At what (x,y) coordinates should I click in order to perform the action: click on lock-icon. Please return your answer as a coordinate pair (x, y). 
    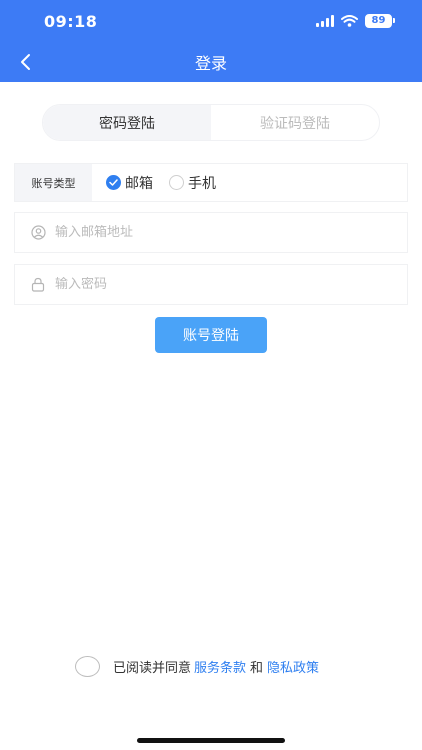
    Looking at the image, I should click on (38, 285).